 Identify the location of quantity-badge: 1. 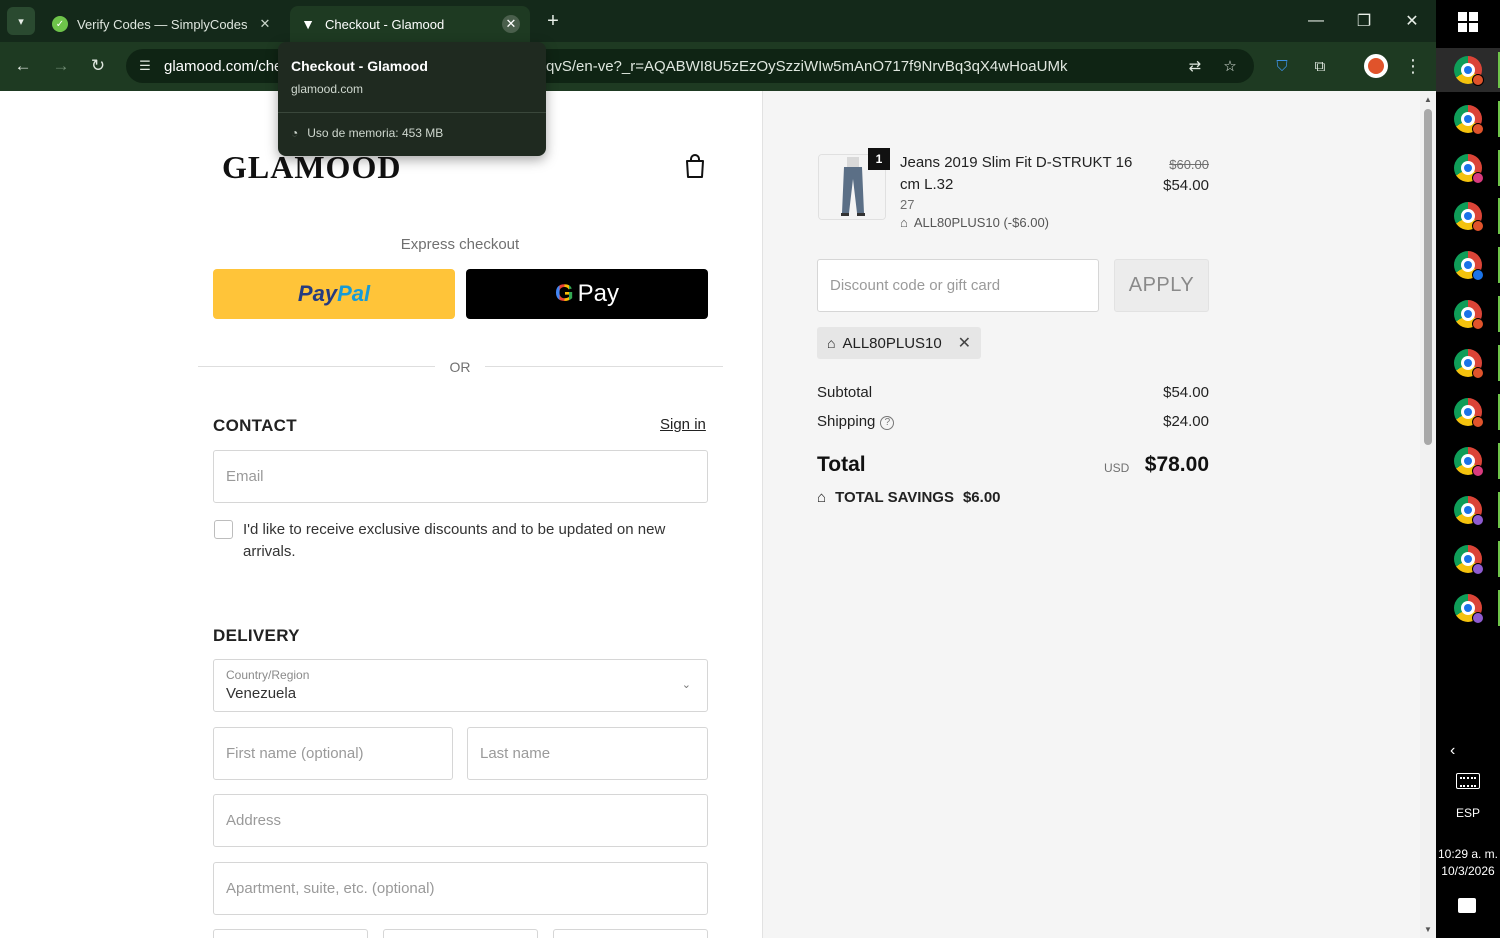
(879, 159).